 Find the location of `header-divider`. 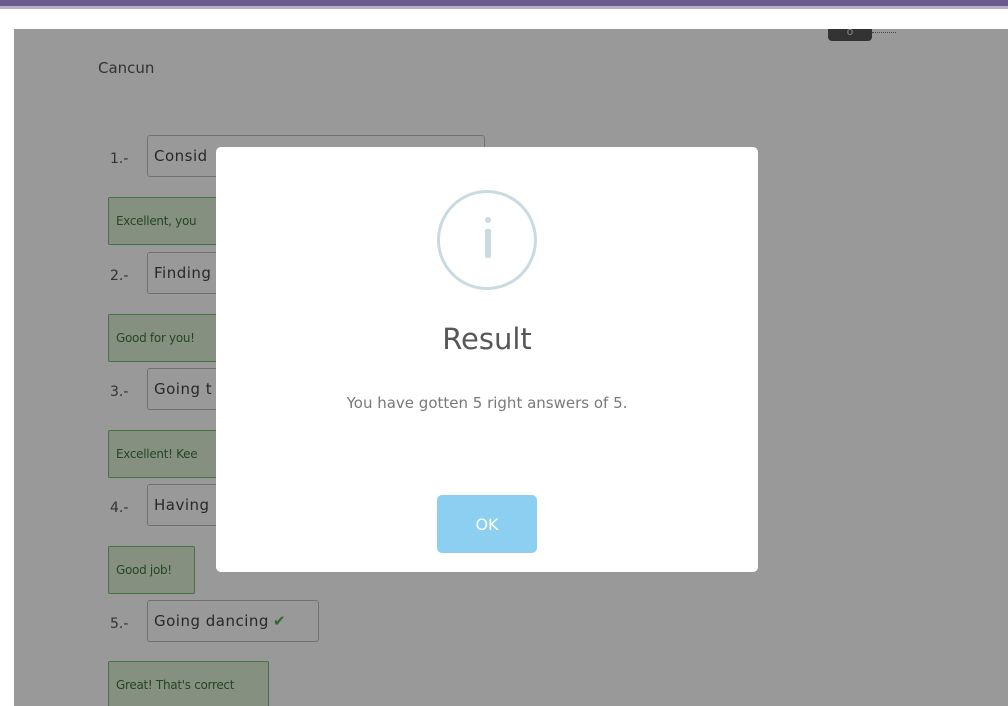

header-divider is located at coordinates (504, 7).